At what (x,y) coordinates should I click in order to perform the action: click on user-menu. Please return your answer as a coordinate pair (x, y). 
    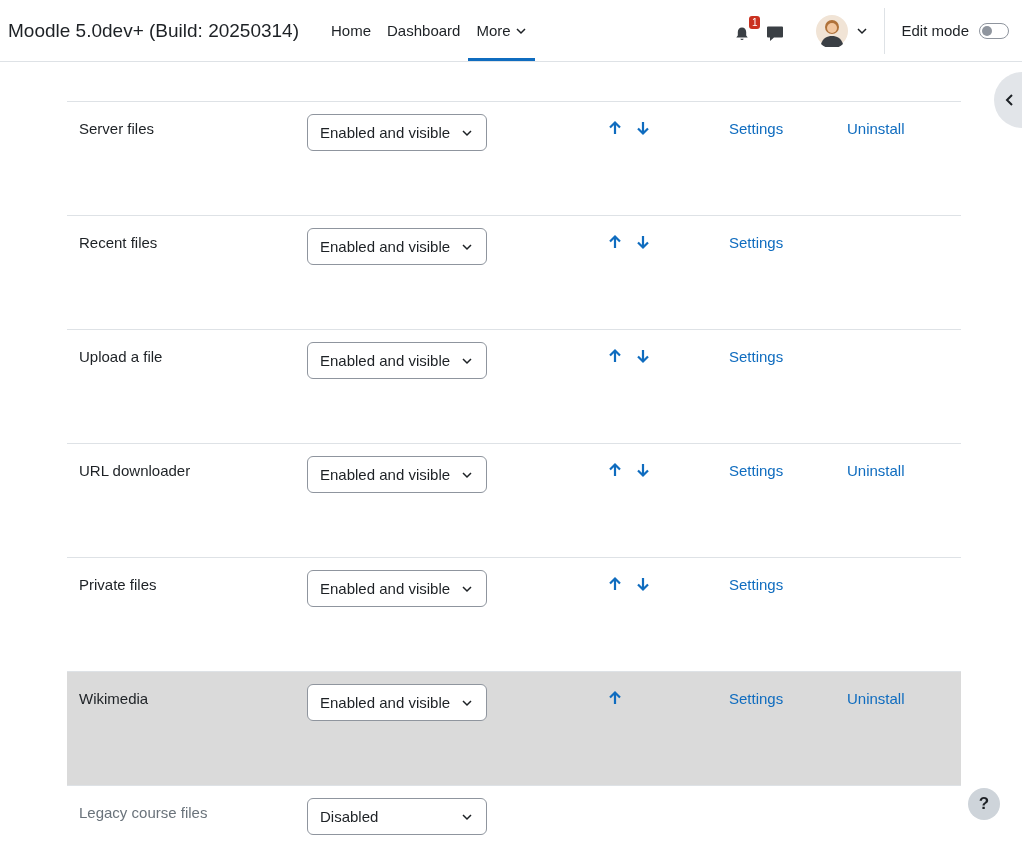
    Looking at the image, I should click on (842, 30).